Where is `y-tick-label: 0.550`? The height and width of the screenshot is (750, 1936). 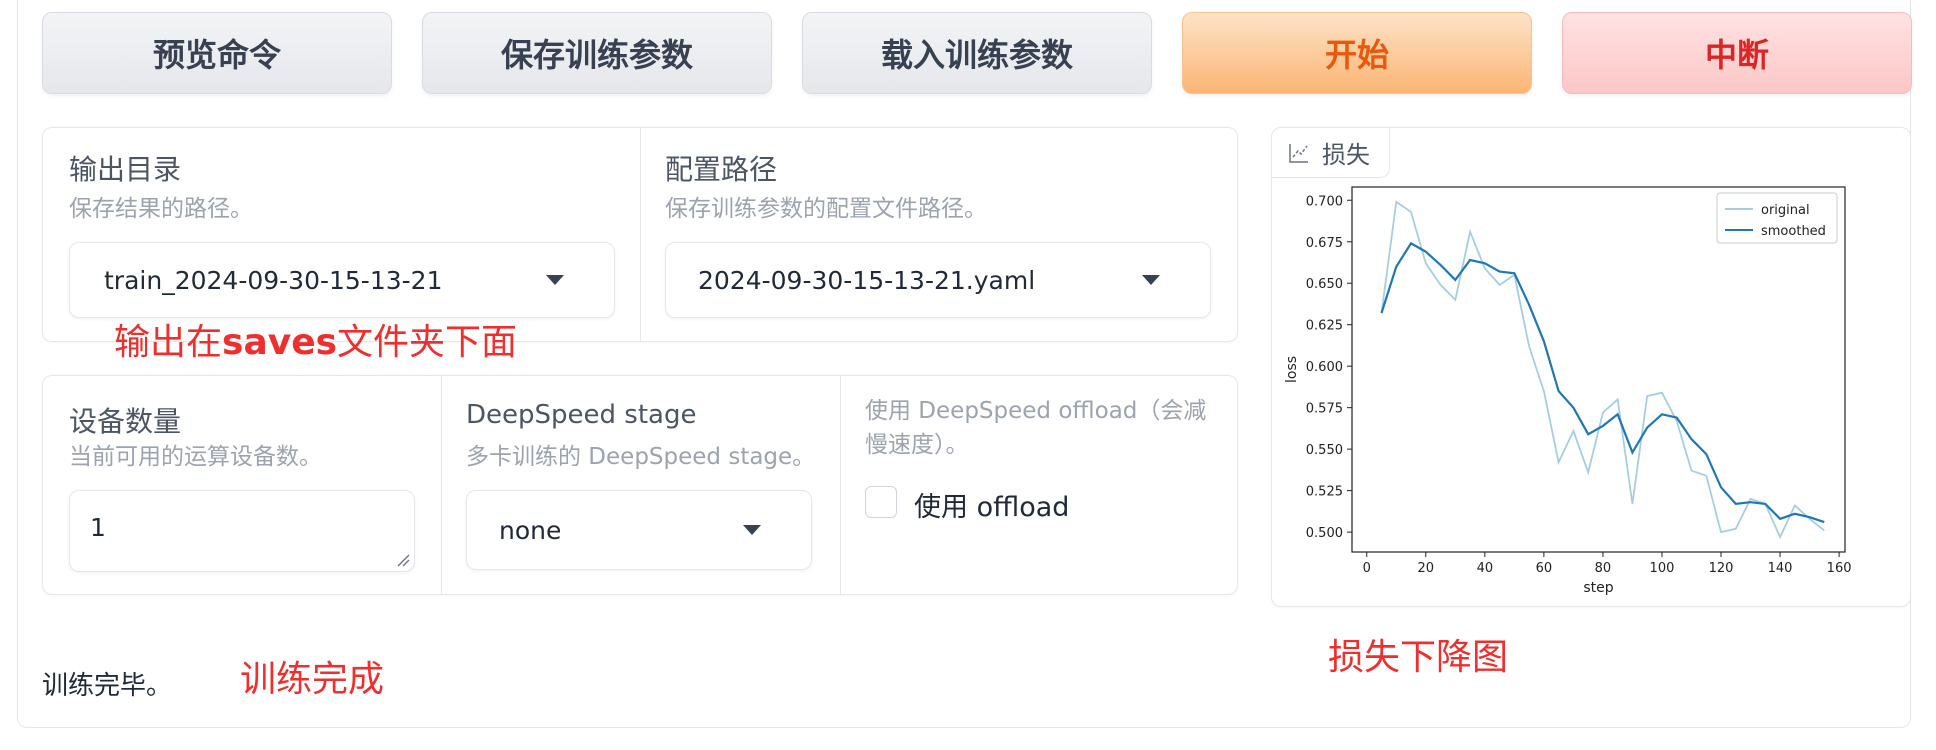
y-tick-label: 0.550 is located at coordinates (1324, 450).